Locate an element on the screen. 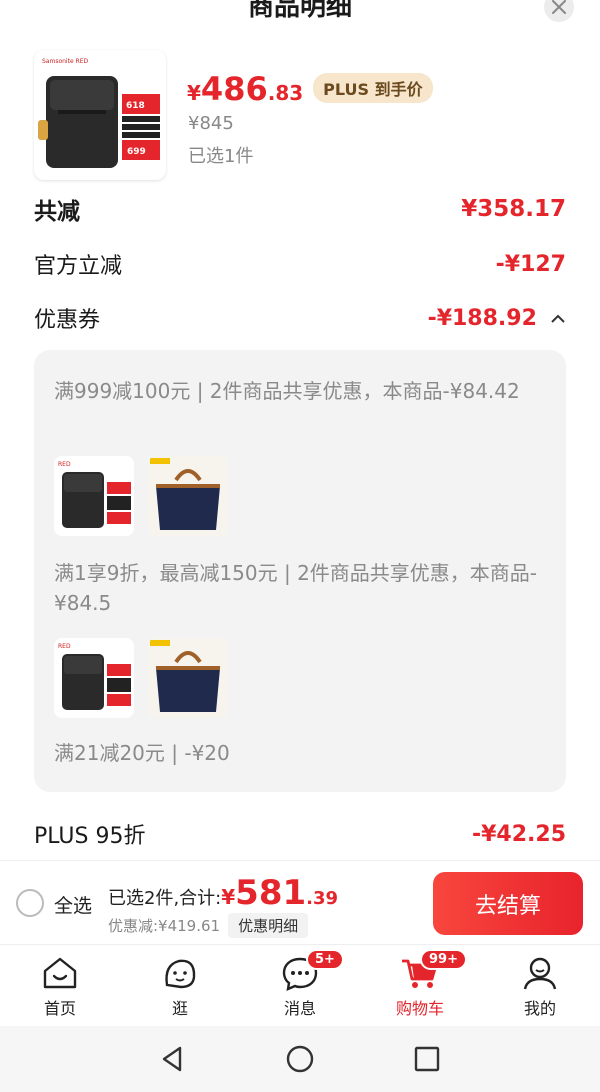 This screenshot has height=1092, width=600. coupon-item-text: 满21减20元 | -¥20 is located at coordinates (142, 753).